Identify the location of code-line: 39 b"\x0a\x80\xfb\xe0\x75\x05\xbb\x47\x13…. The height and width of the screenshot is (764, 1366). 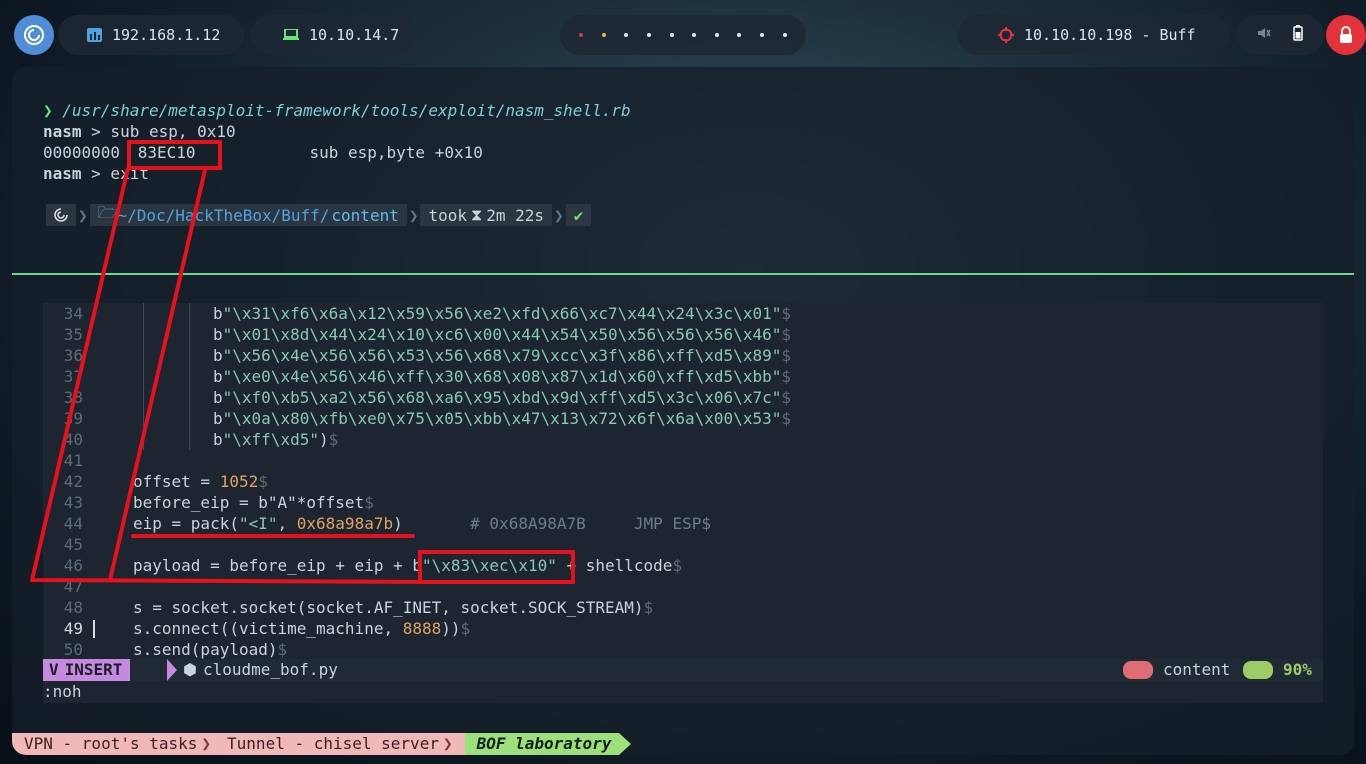
(683, 418).